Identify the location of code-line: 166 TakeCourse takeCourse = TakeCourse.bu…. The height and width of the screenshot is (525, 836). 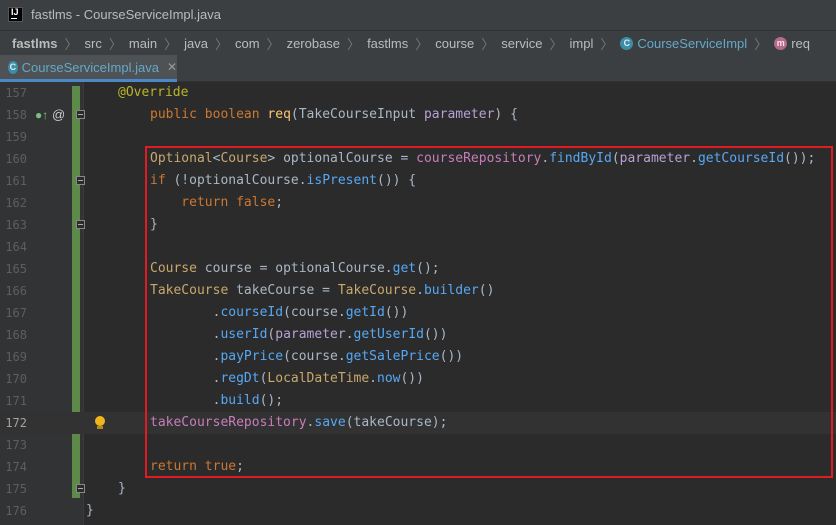
(418, 291).